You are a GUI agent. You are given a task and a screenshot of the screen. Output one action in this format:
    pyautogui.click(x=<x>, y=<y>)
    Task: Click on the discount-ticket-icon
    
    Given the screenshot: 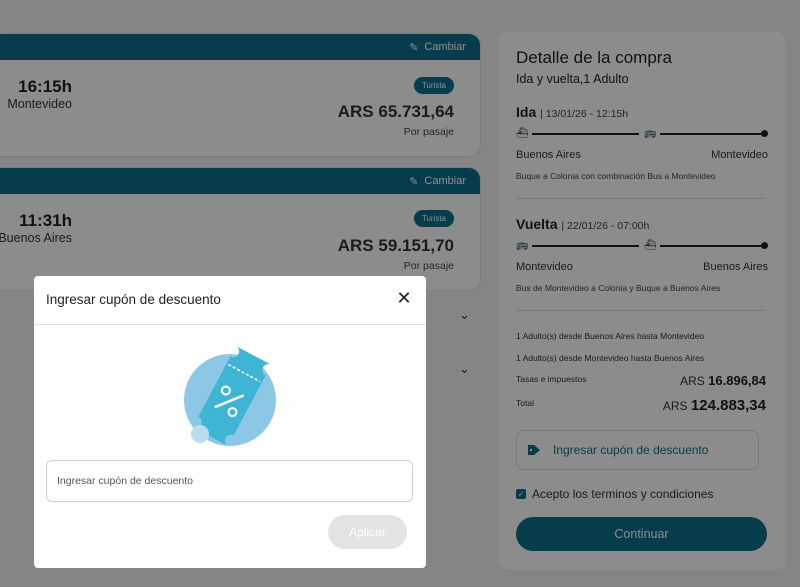 What is the action you would take?
    pyautogui.click(x=230, y=396)
    